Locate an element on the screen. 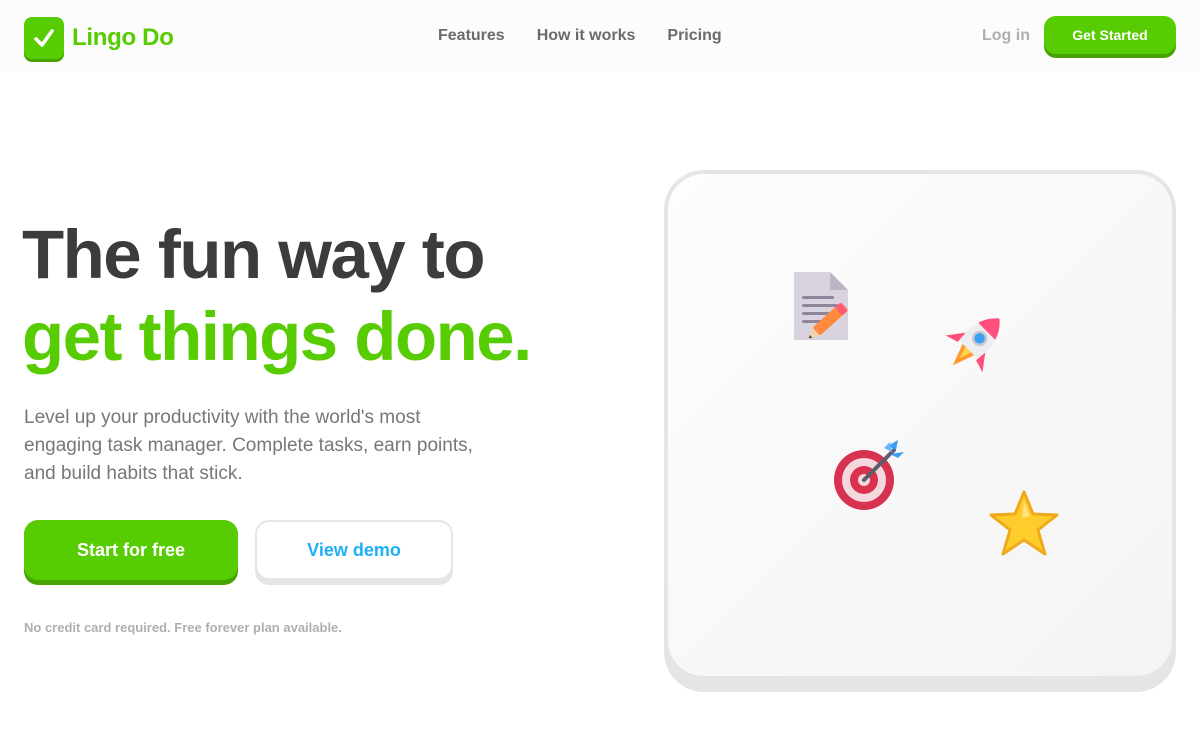  memo-icon is located at coordinates (825, 306).